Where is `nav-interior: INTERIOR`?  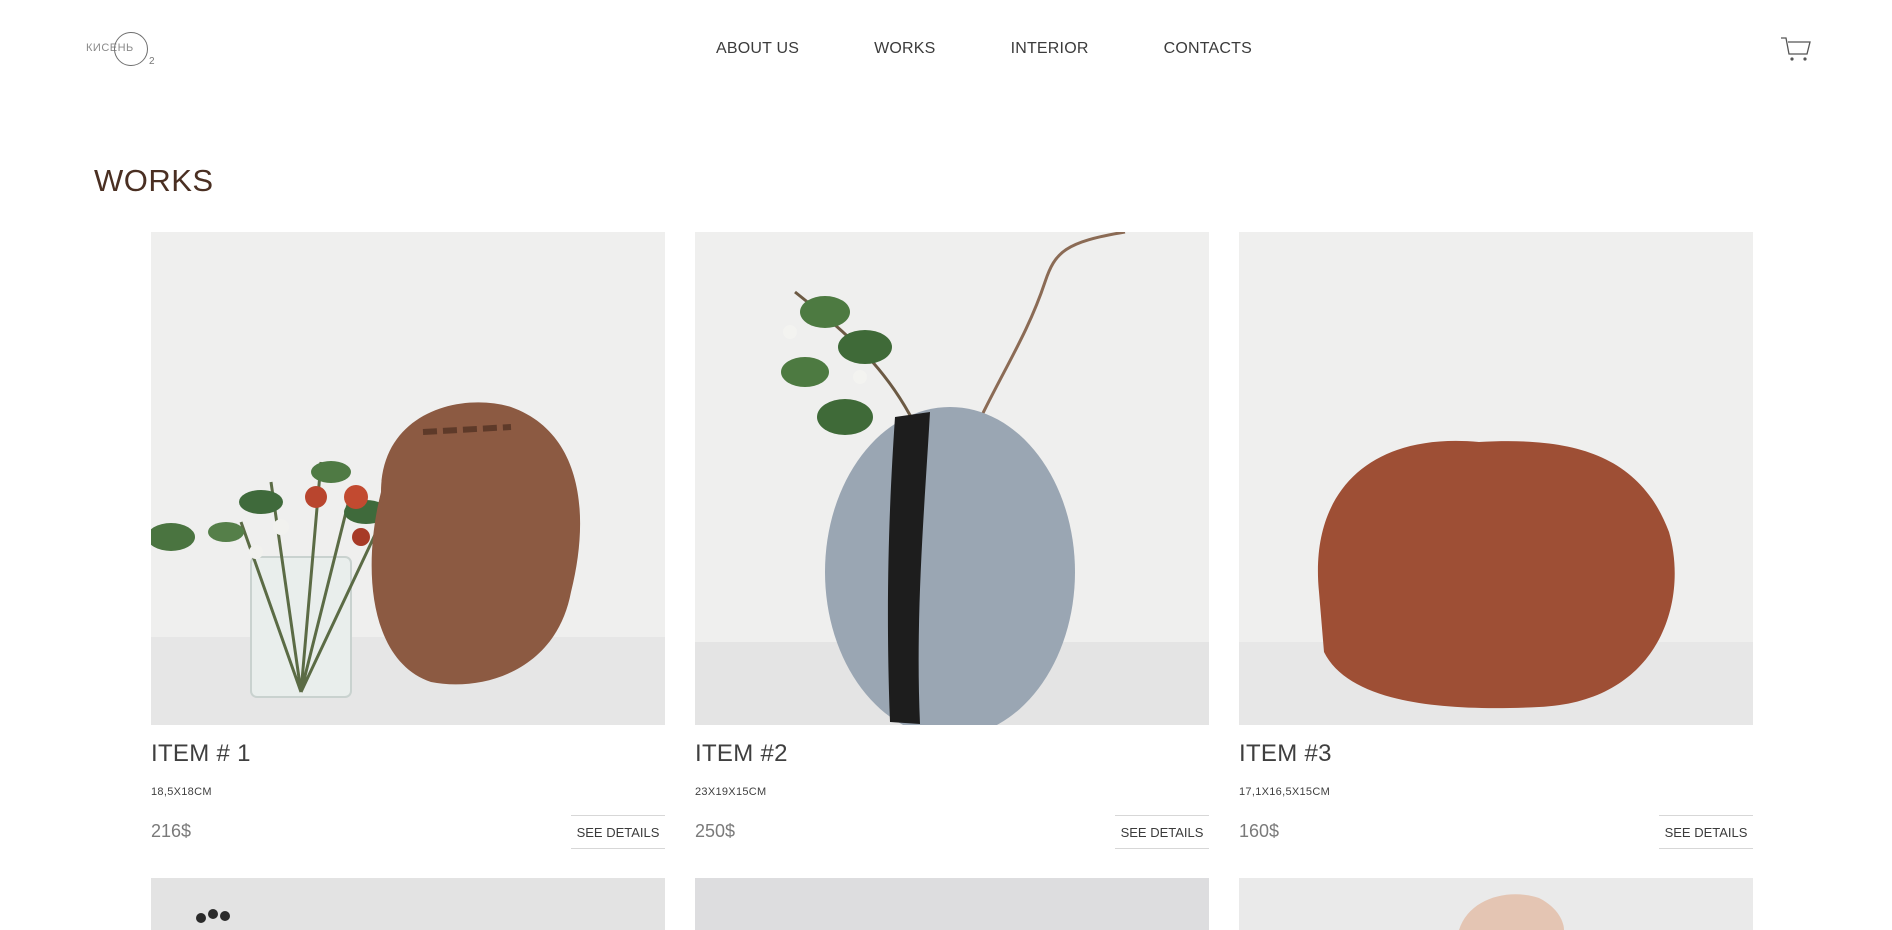
nav-interior: INTERIOR is located at coordinates (1050, 49).